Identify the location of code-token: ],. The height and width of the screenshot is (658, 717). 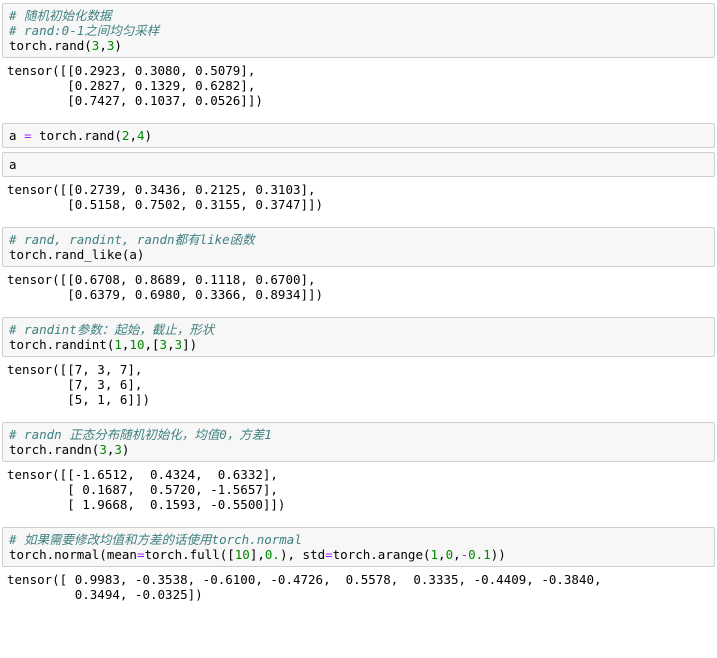
(257, 554).